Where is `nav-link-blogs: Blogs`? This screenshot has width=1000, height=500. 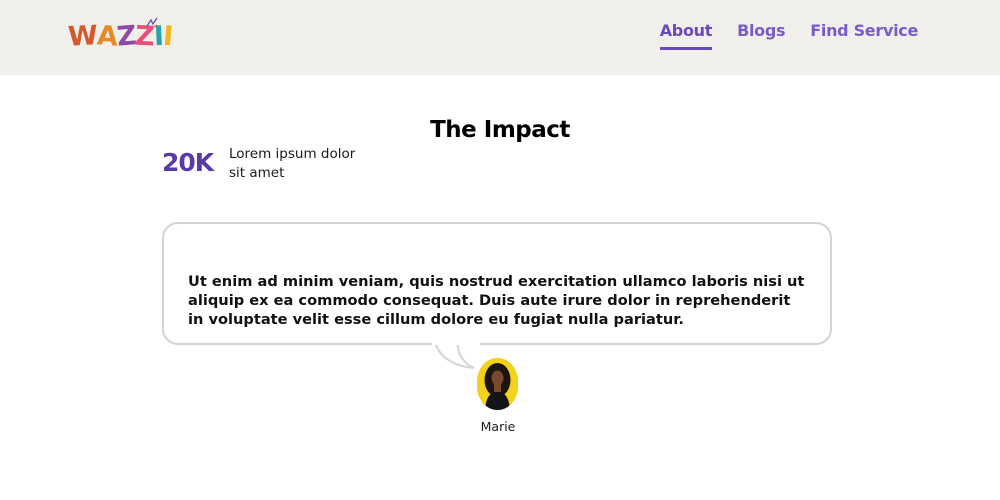
nav-link-blogs: Blogs is located at coordinates (761, 33).